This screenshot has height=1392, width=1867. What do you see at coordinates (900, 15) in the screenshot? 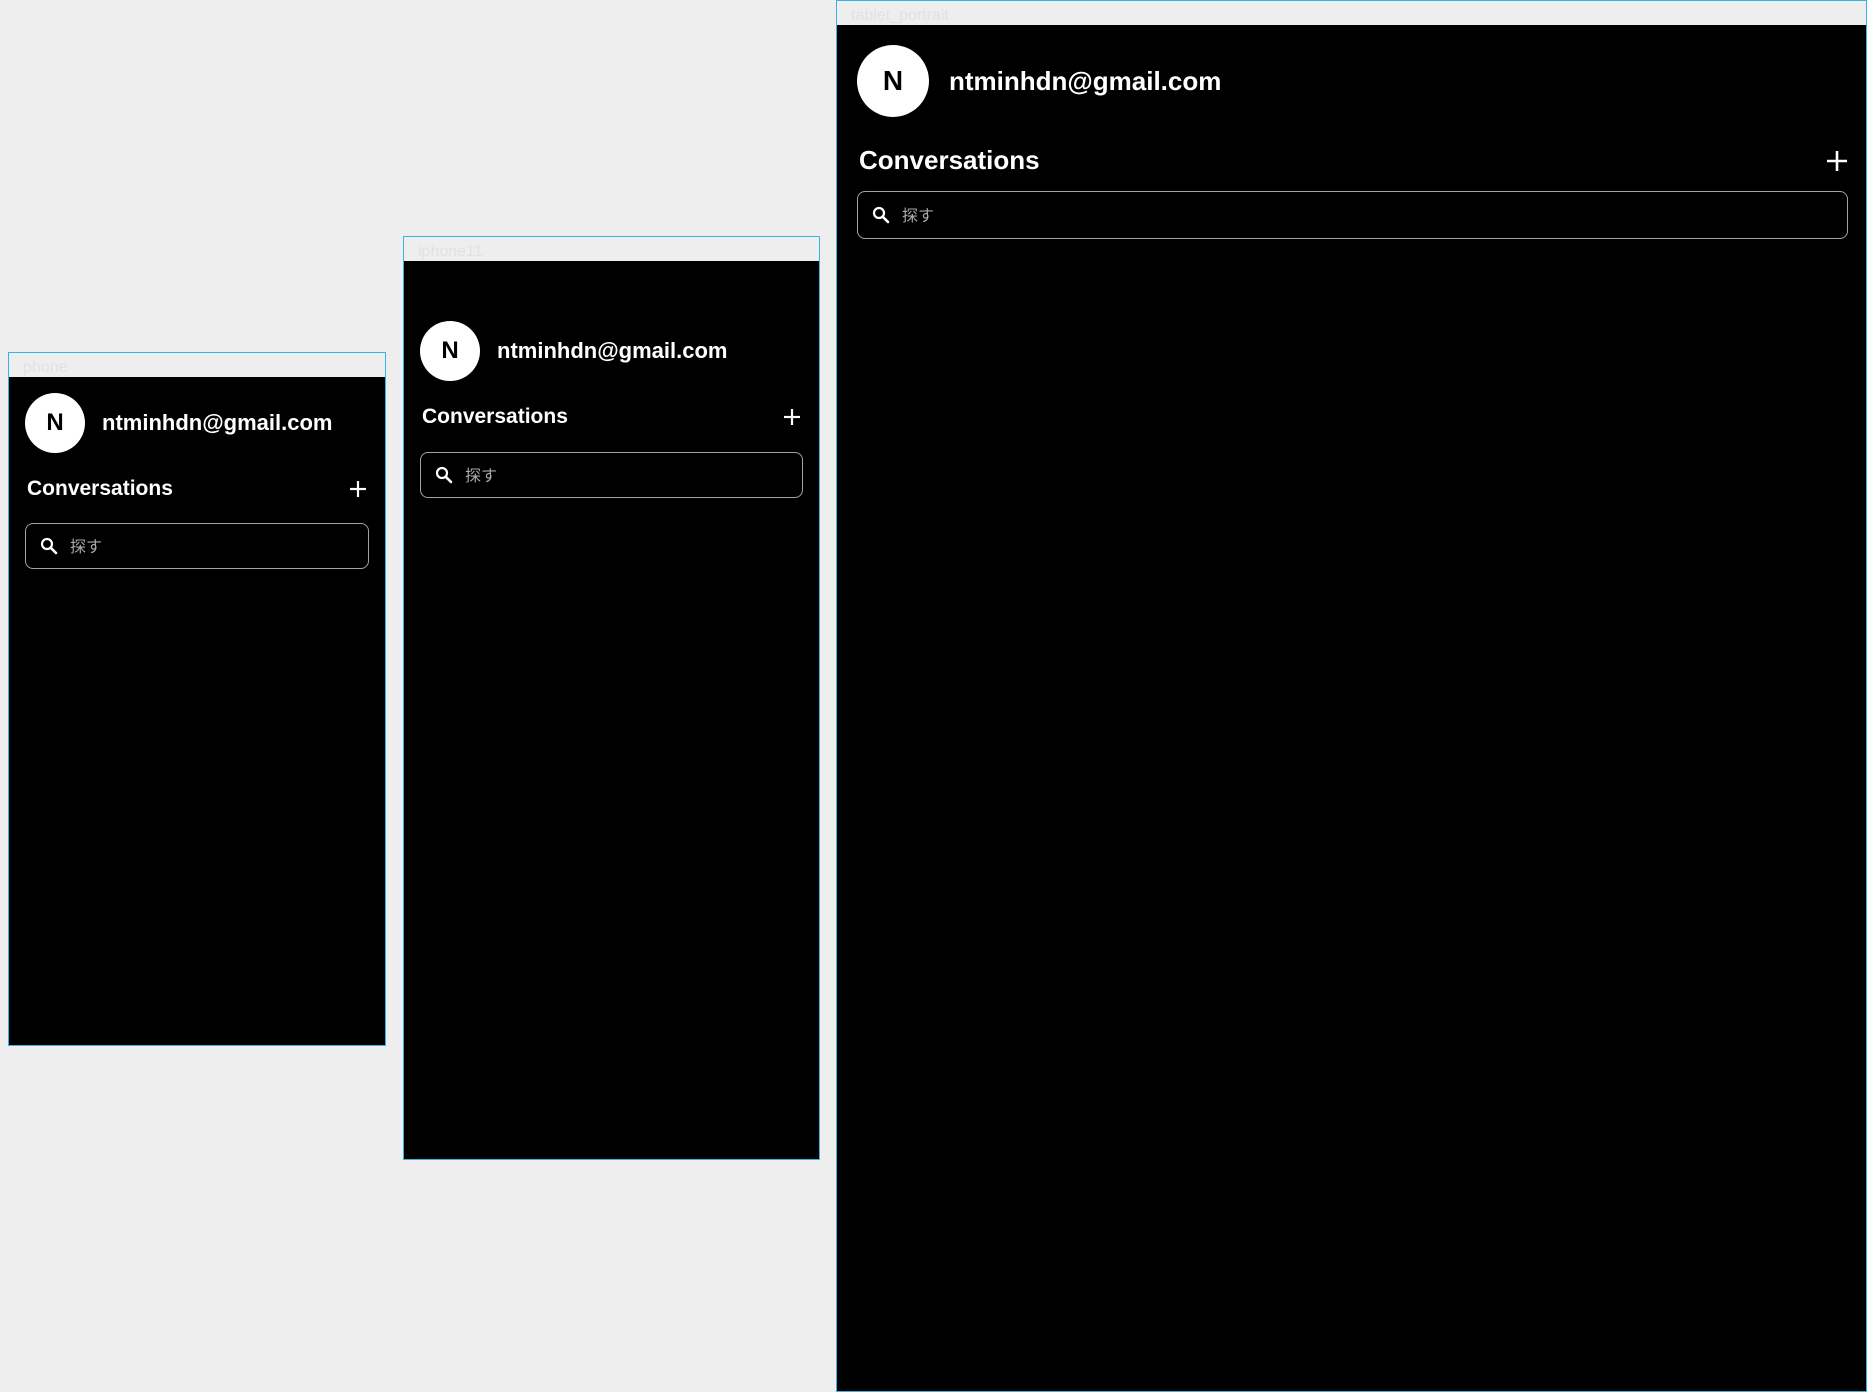
I see `frame-label: tablet_portrait` at bounding box center [900, 15].